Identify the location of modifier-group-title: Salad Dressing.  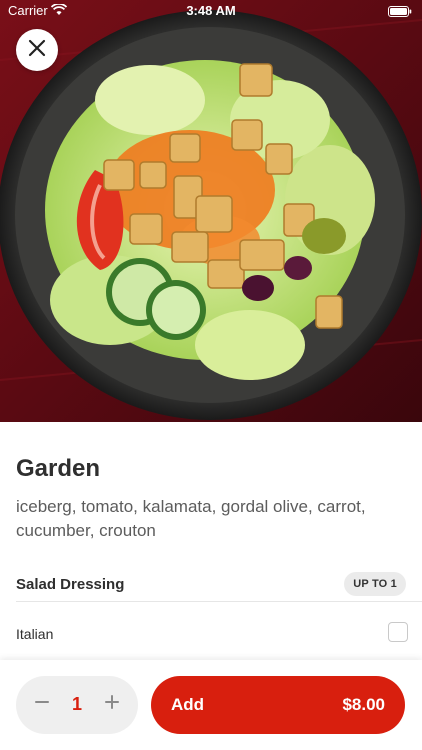
(70, 584).